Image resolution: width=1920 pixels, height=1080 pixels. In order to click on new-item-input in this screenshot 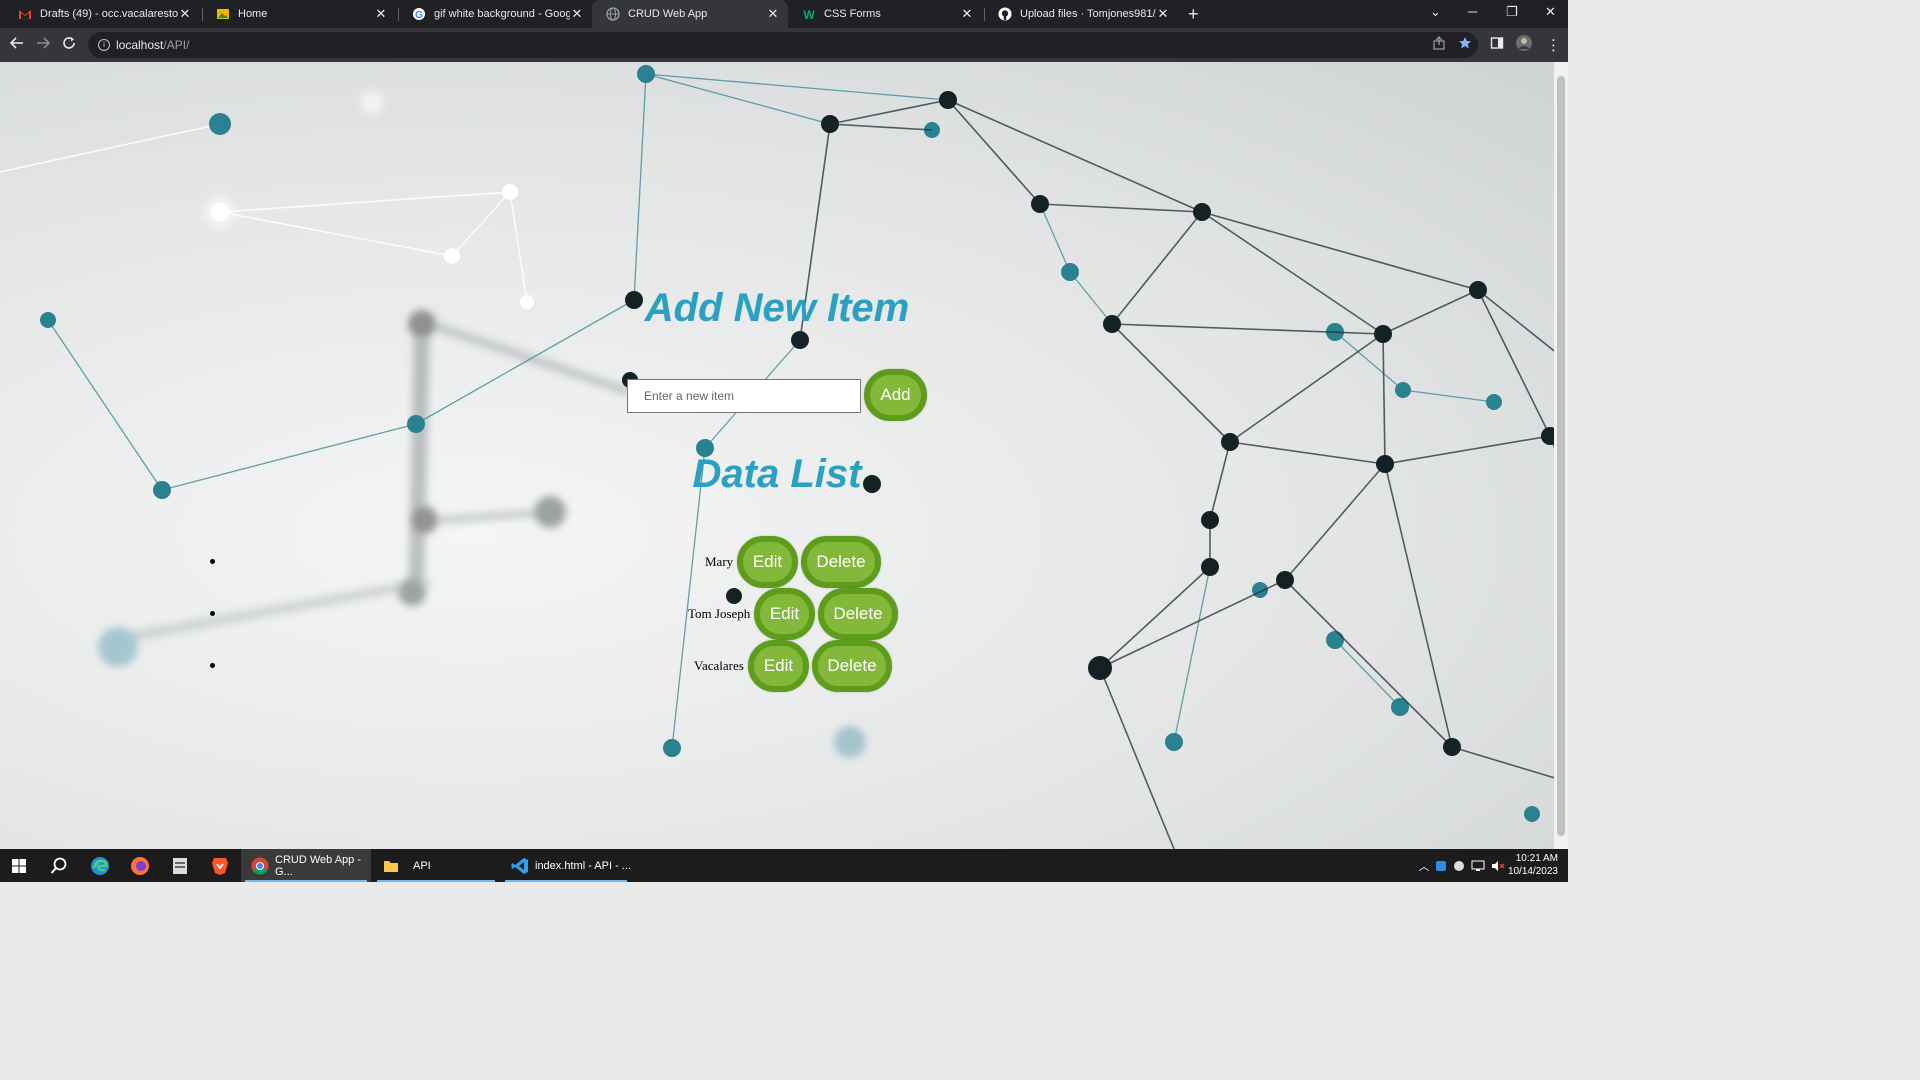, I will do `click(744, 396)`.